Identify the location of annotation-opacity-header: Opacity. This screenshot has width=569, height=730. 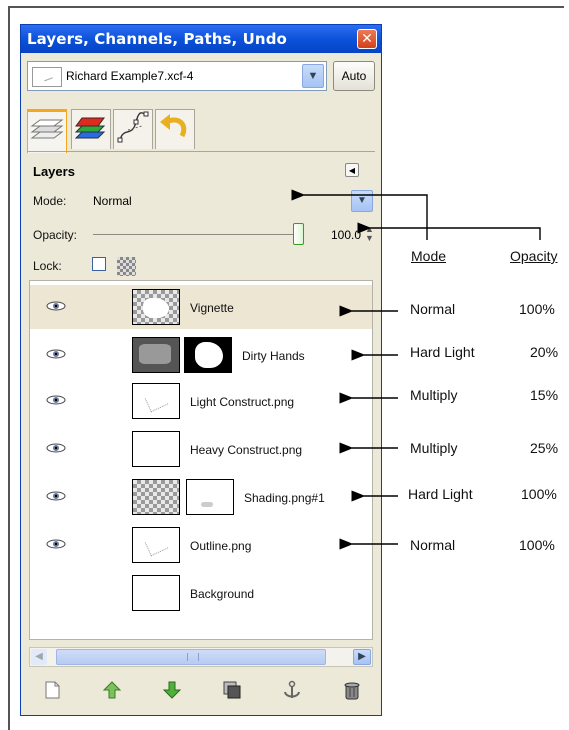
(534, 256).